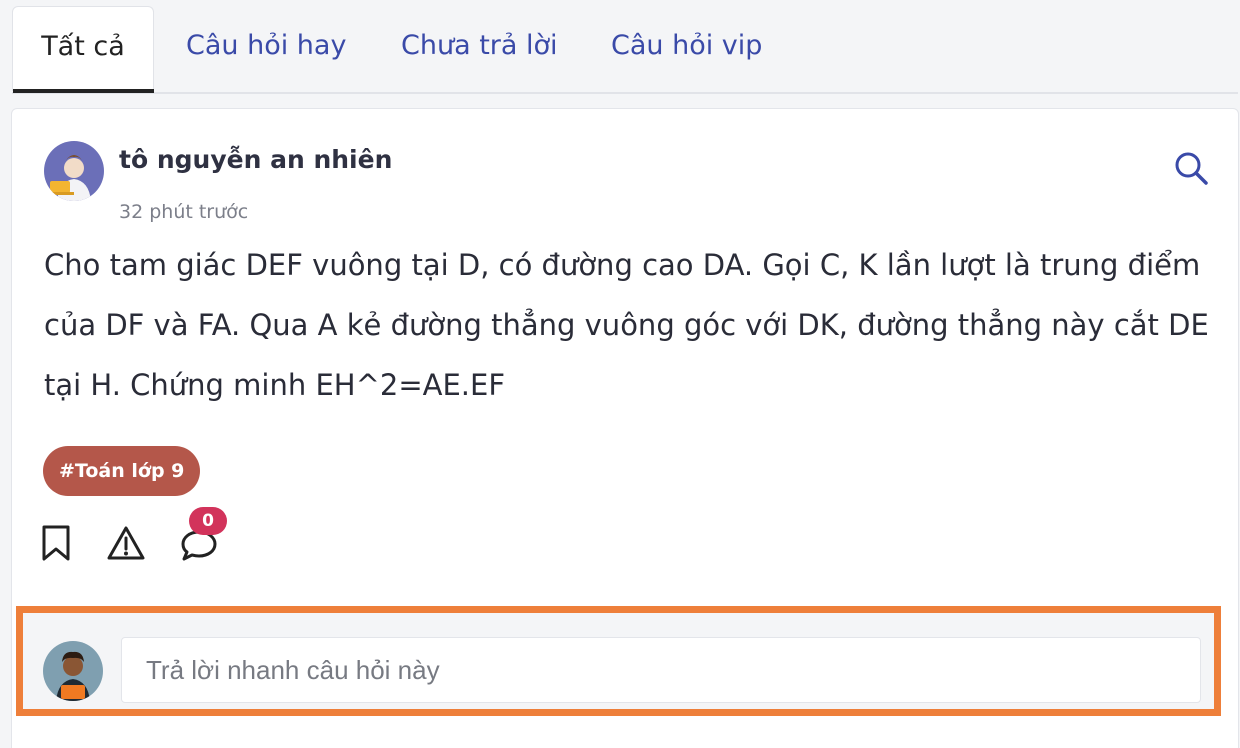  Describe the element at coordinates (686, 48) in the screenshot. I see `tab-vip-questions: Câu hỏi vip` at that location.